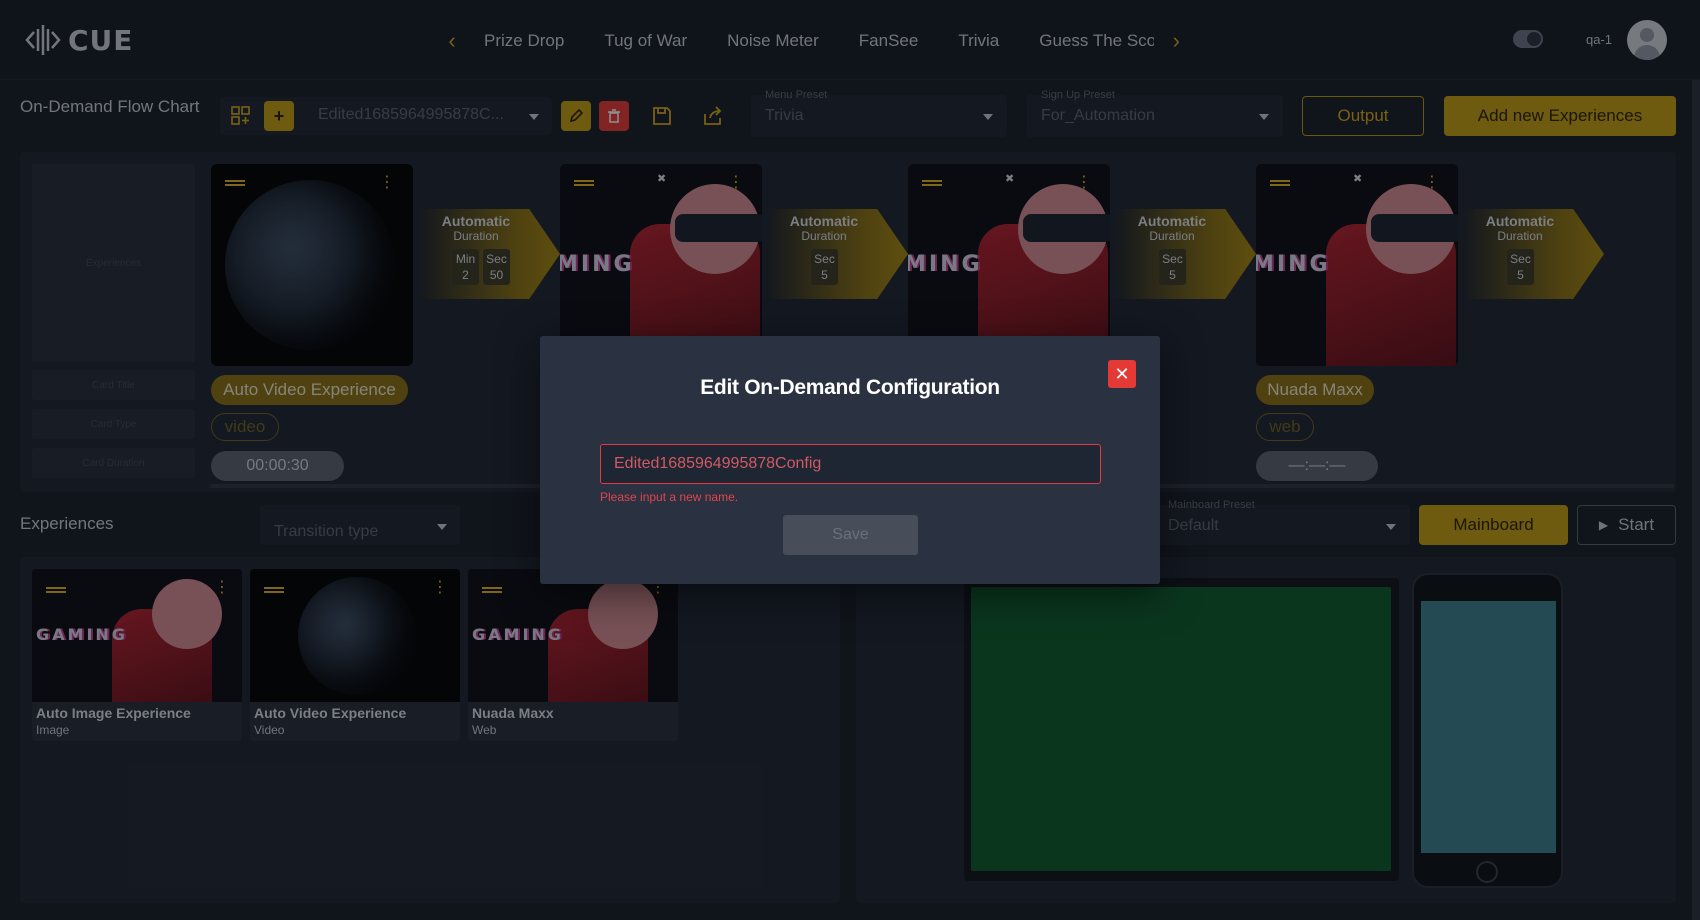 This screenshot has width=1700, height=920. I want to click on close-icon: ✕, so click(1122, 374).